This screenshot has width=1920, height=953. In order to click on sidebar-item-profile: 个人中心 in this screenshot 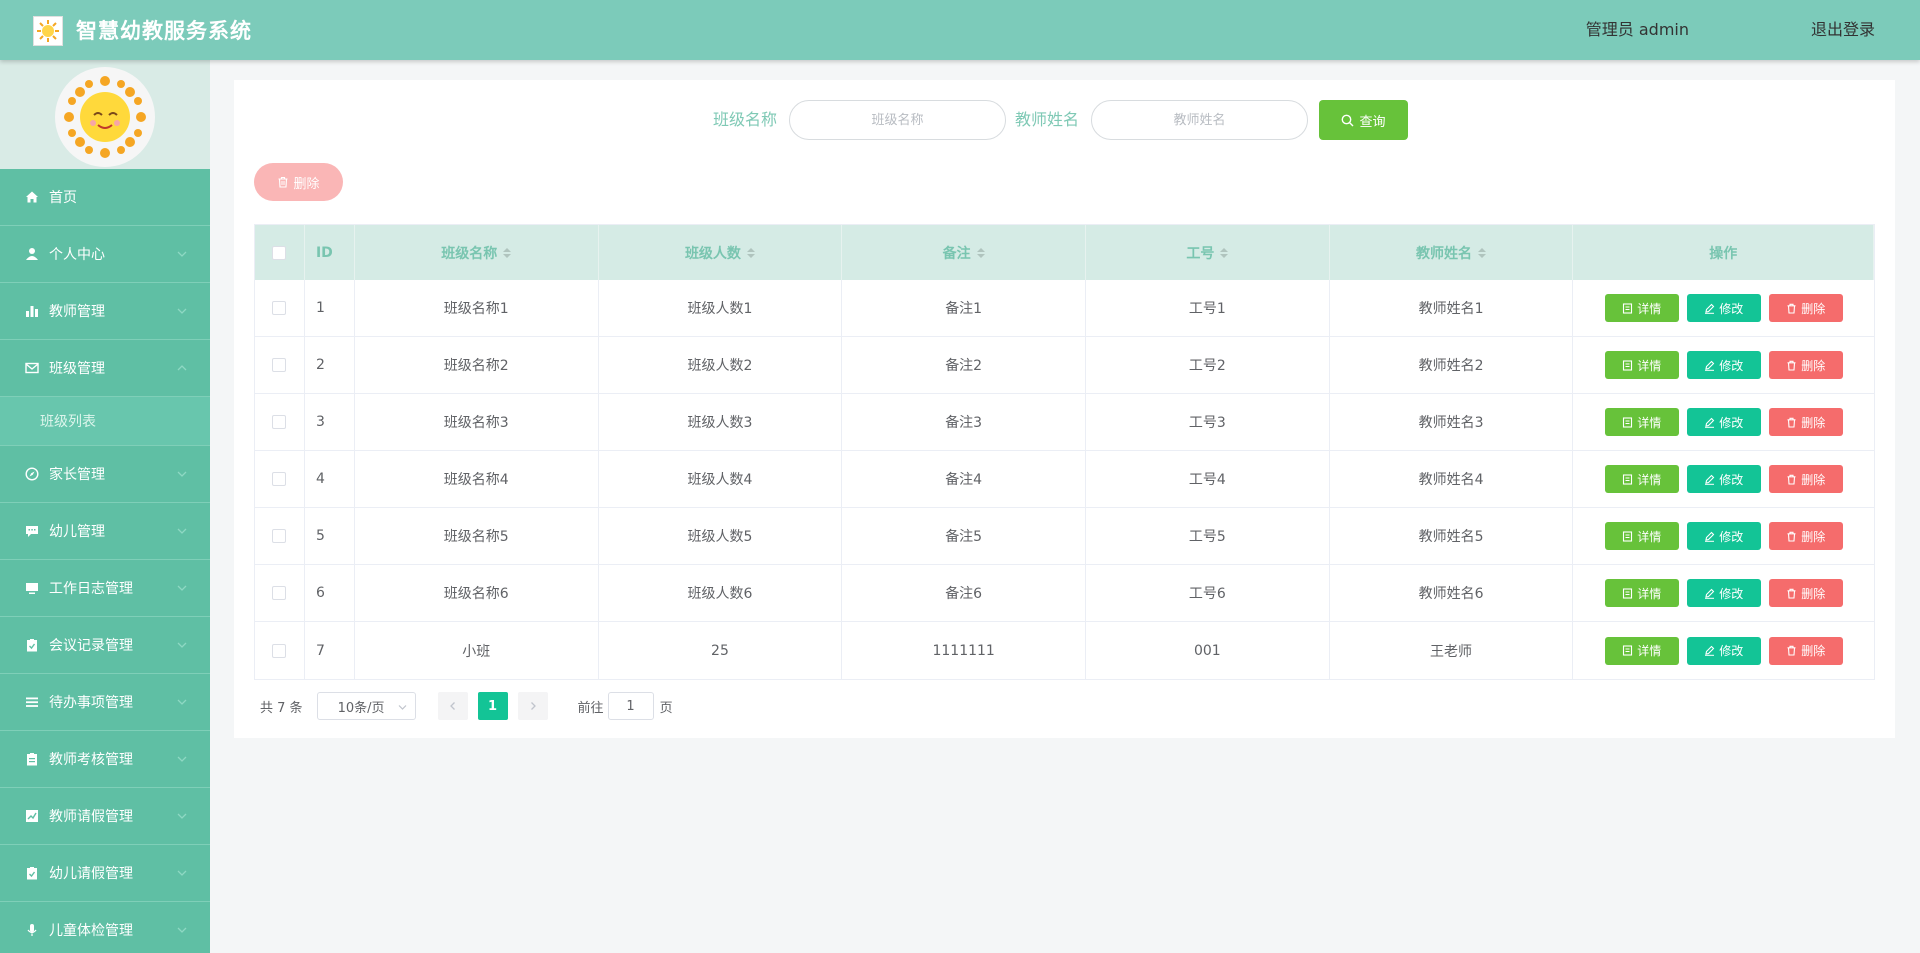, I will do `click(105, 254)`.